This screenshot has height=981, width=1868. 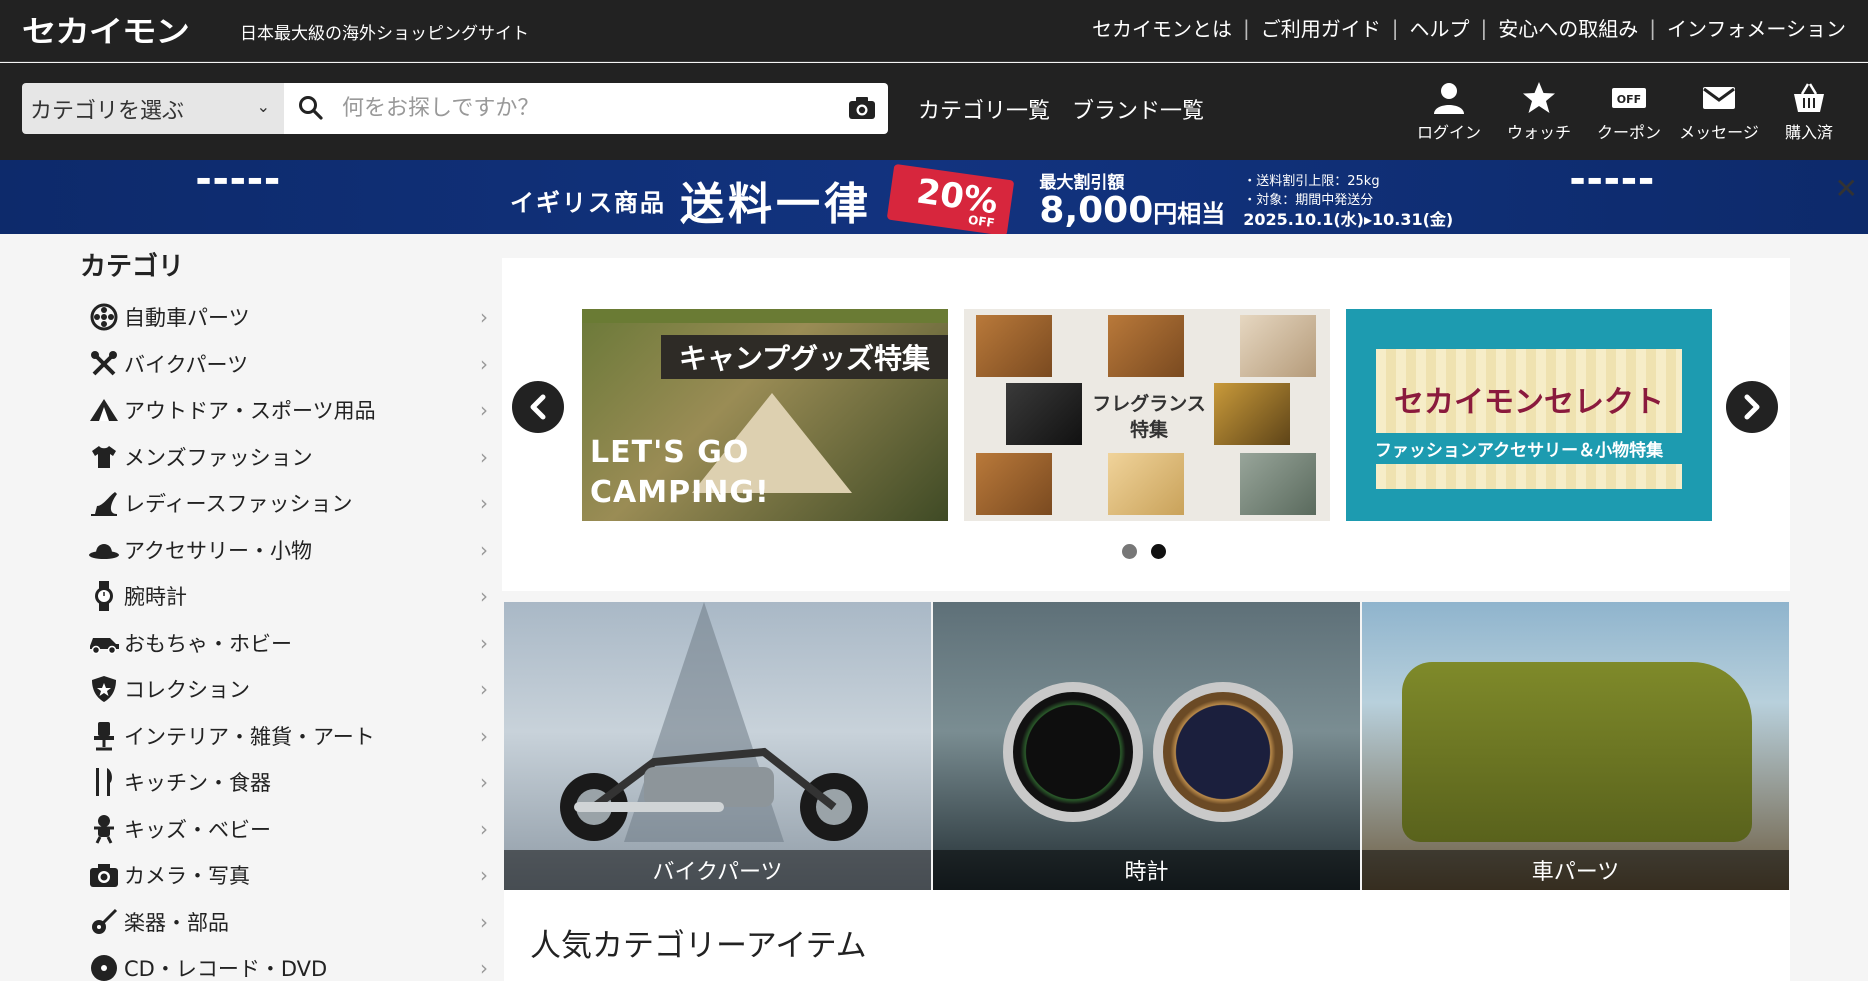 I want to click on search-input, so click(x=582, y=108).